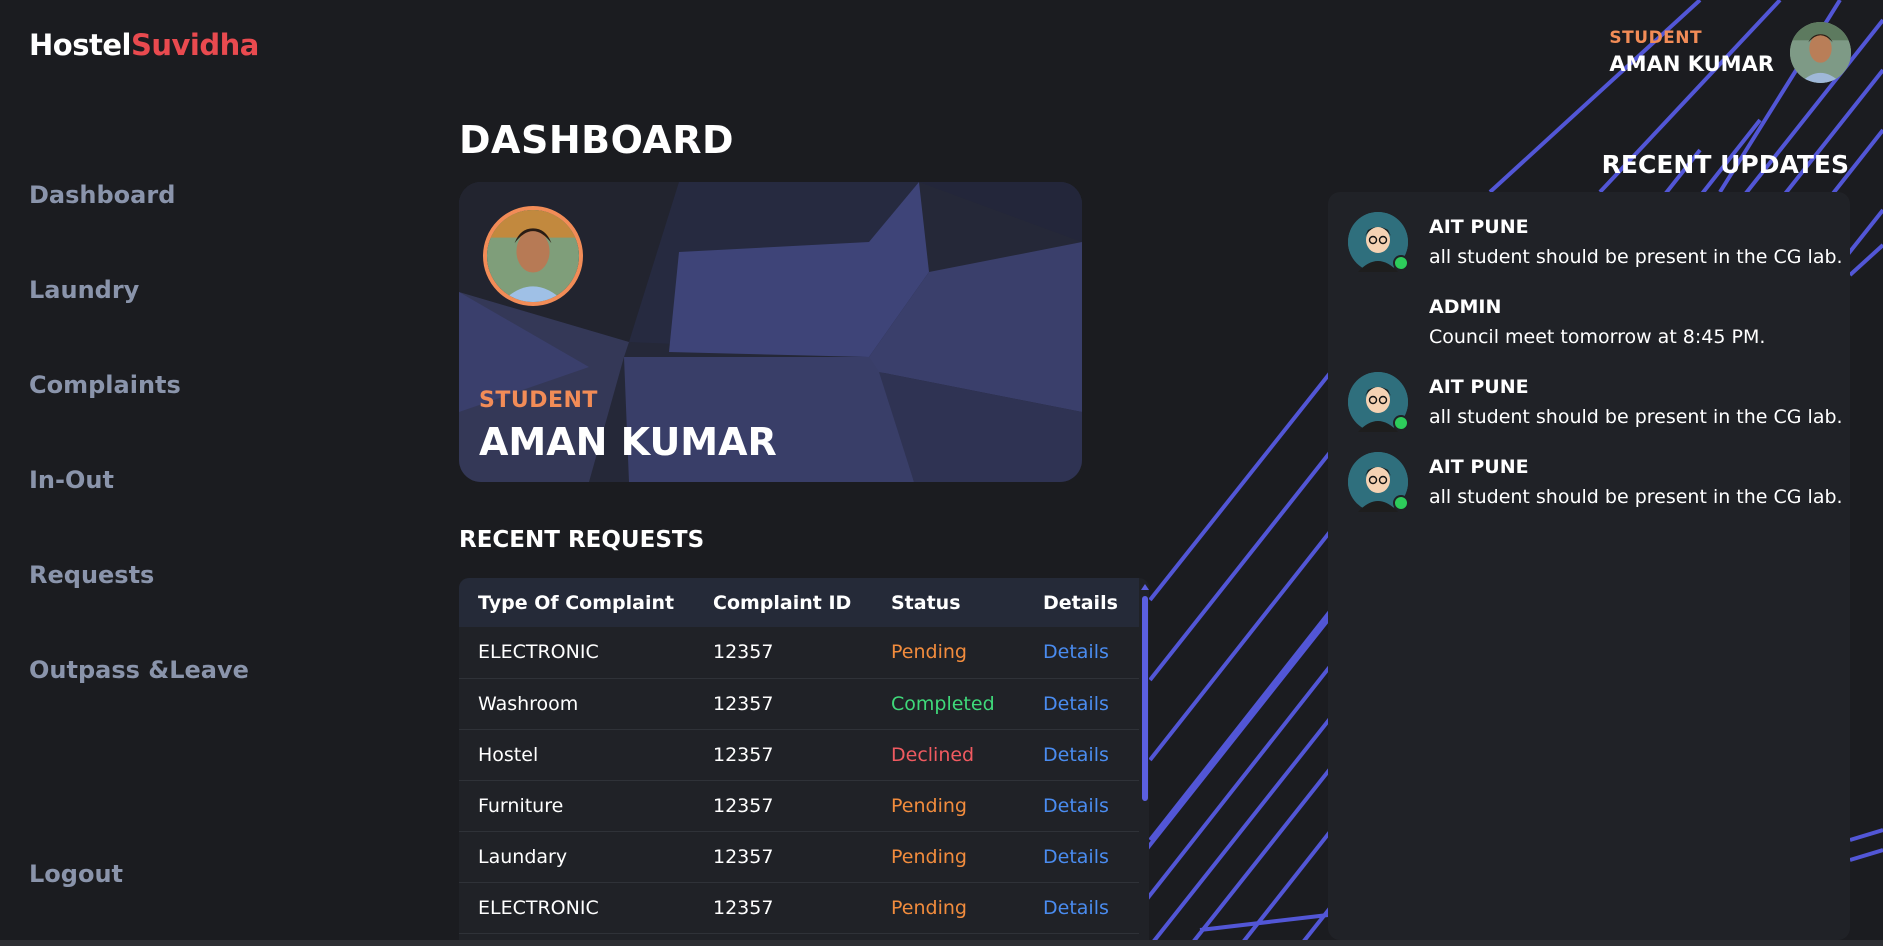 This screenshot has height=946, width=1883. What do you see at coordinates (576, 704) in the screenshot?
I see `cell-type: Washroom` at bounding box center [576, 704].